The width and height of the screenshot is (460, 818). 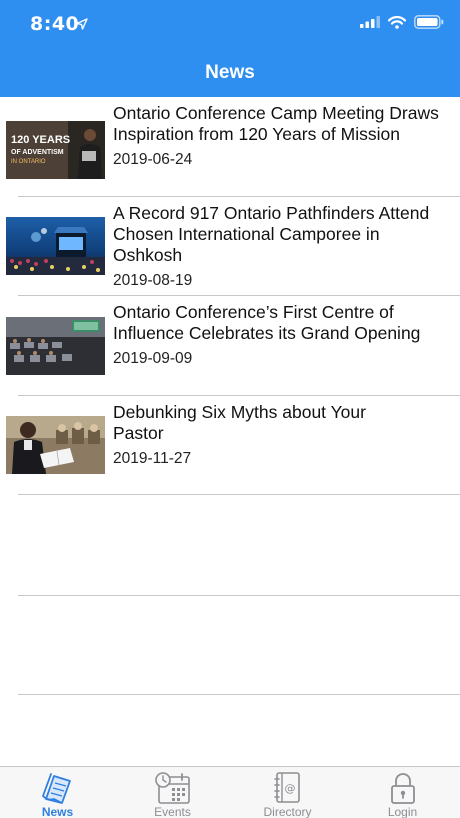 I want to click on address-book-icon: @, so click(x=286, y=787).